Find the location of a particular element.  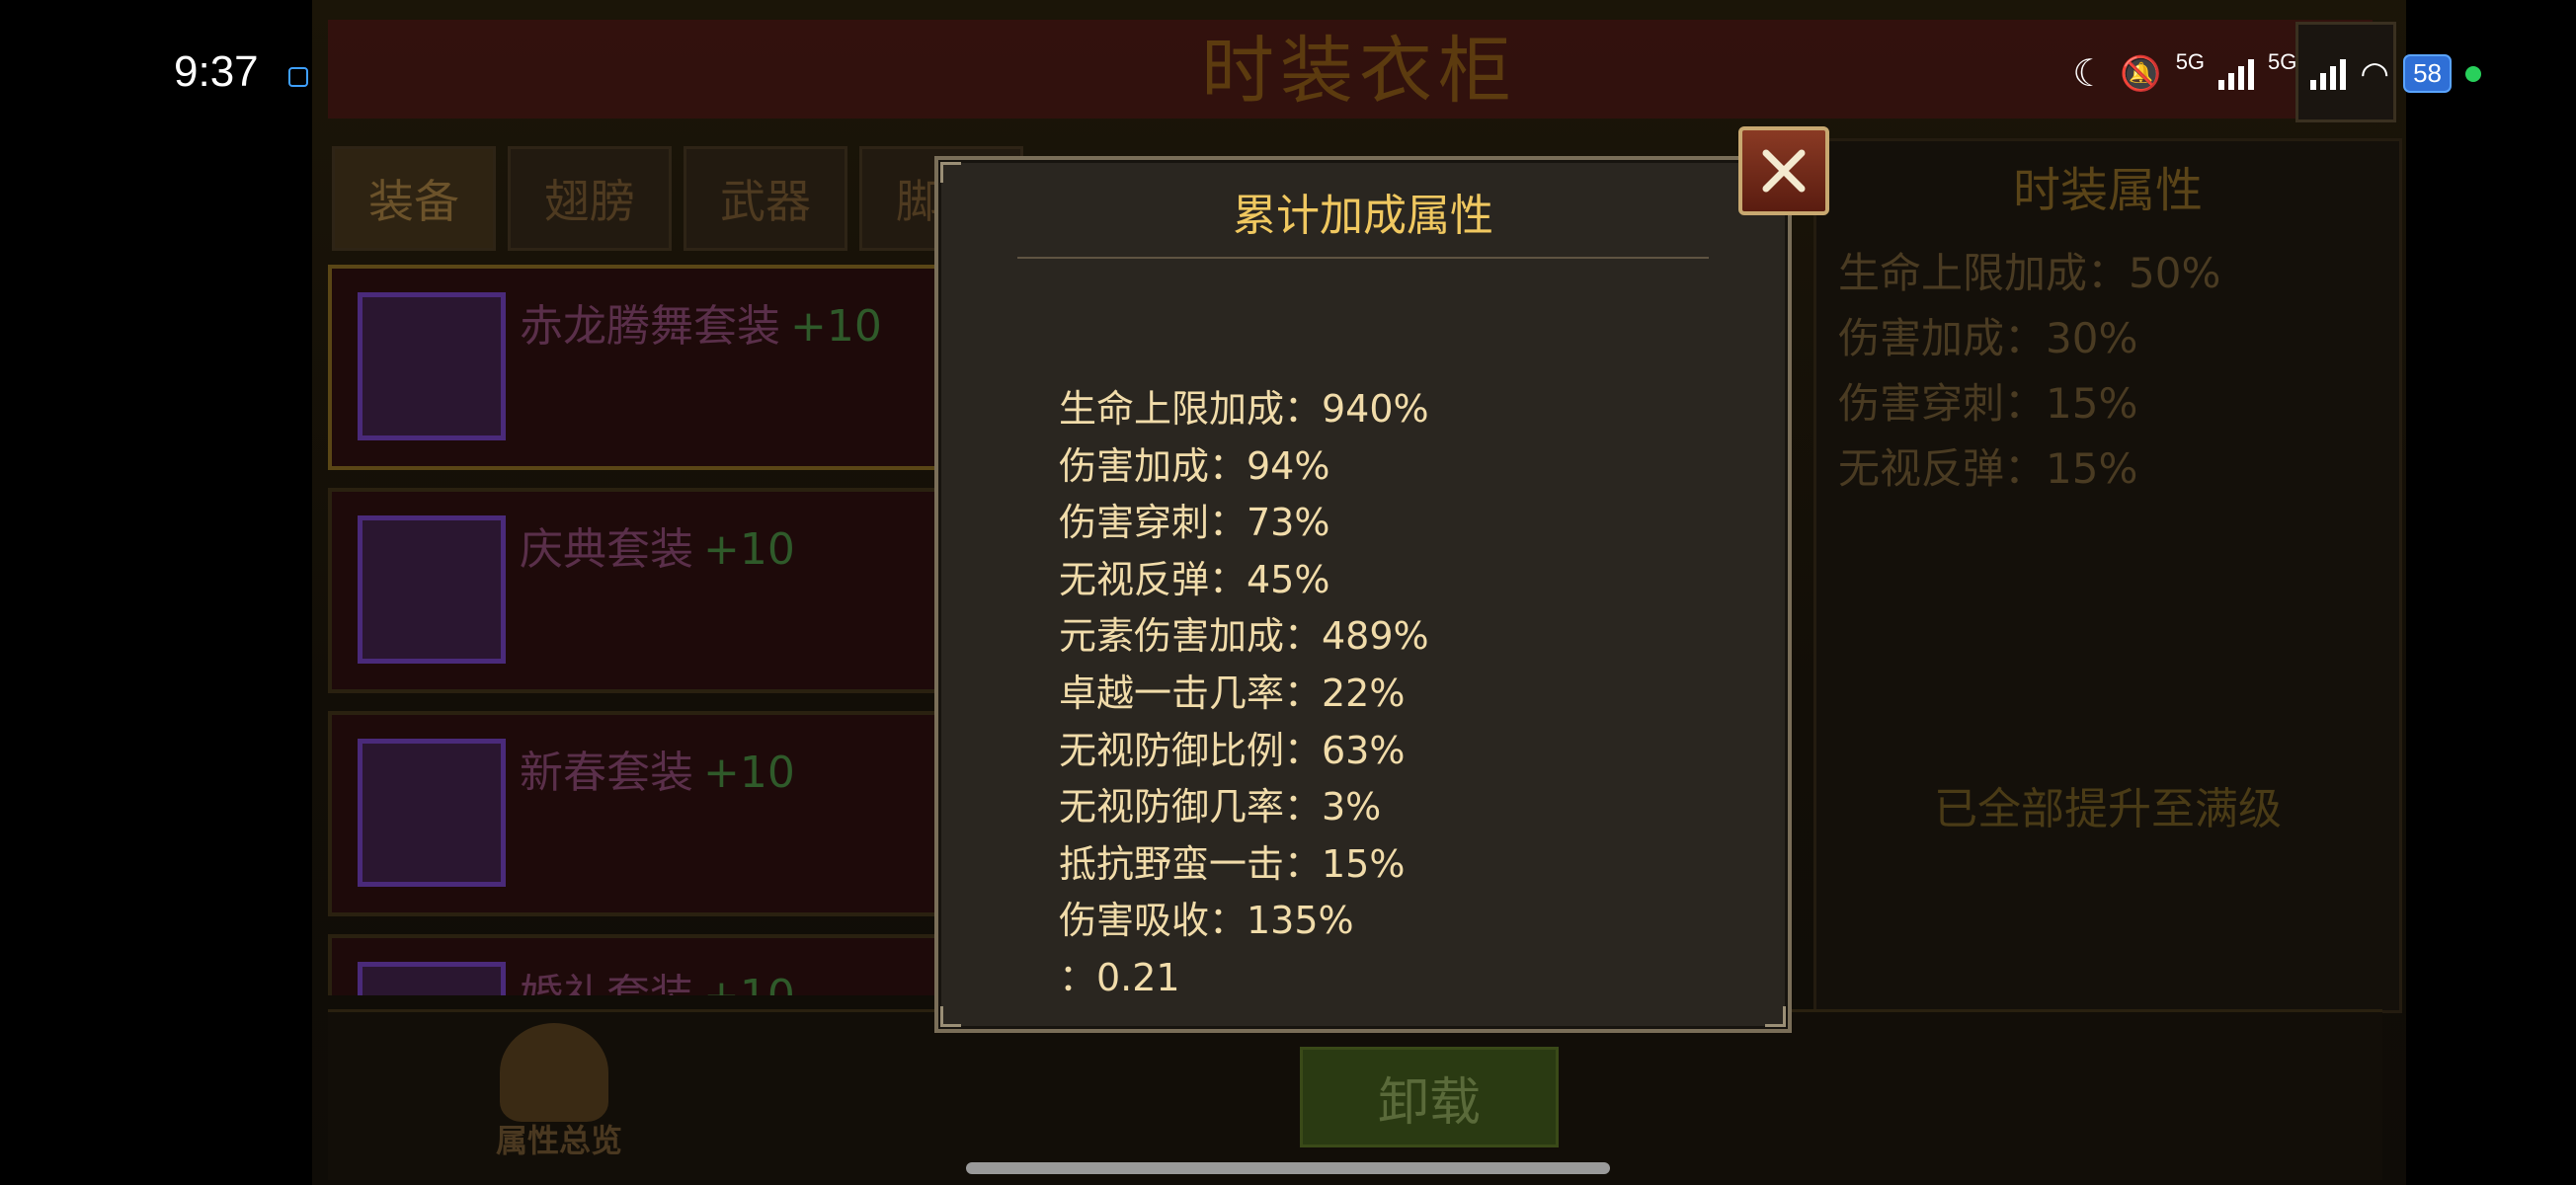

stat-line: 无视反弹：45% is located at coordinates (1194, 579).